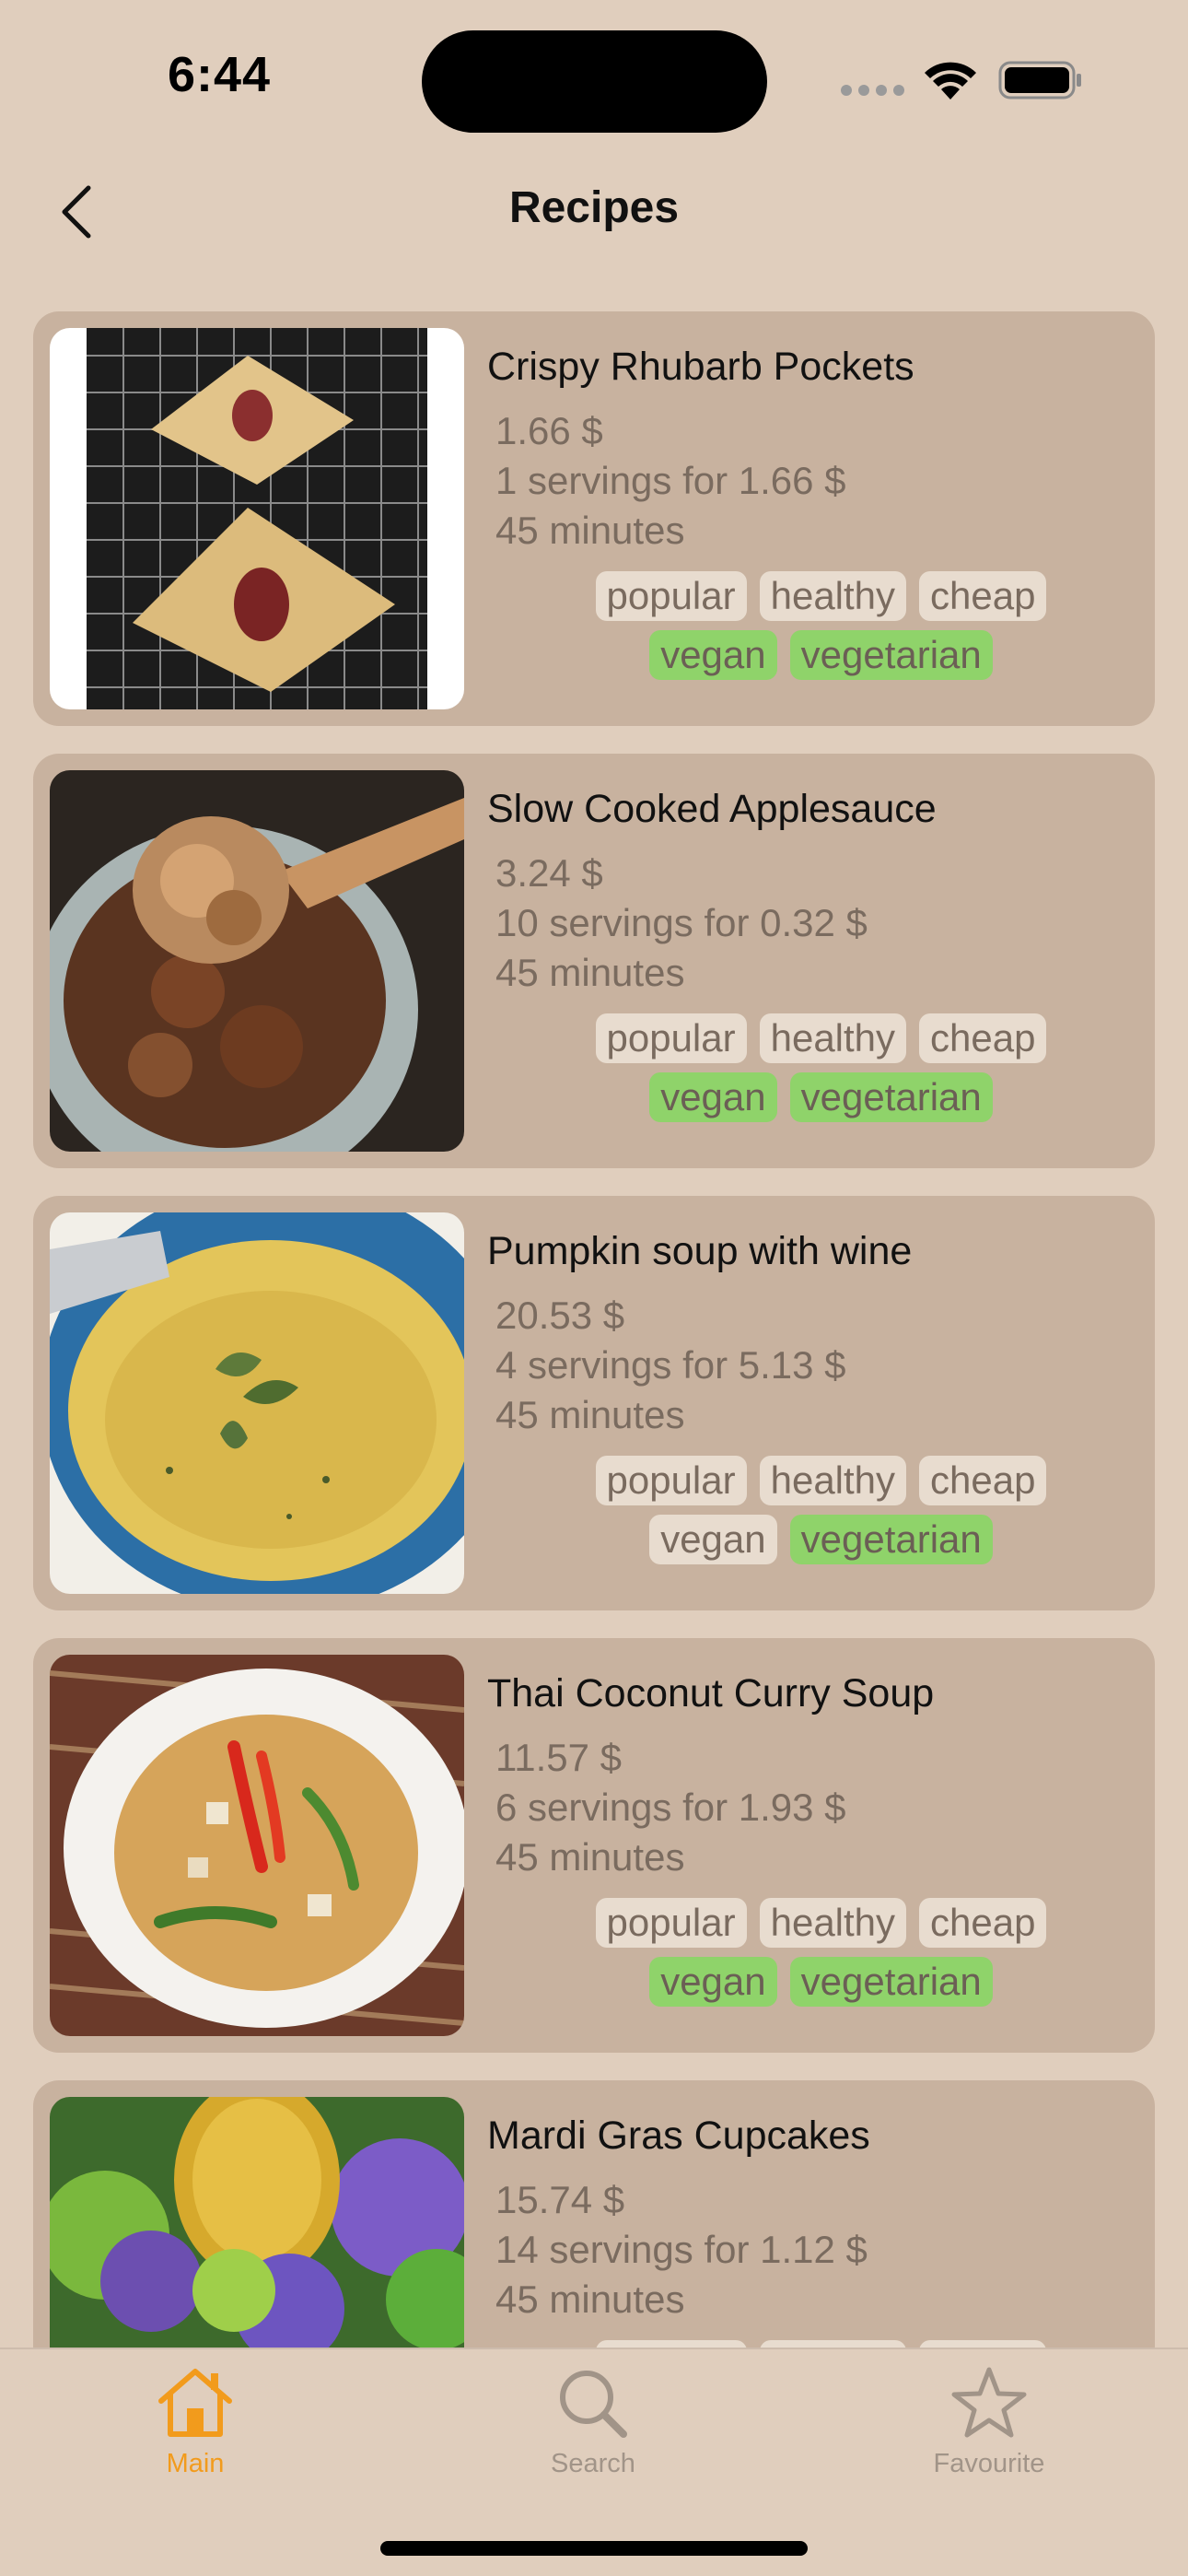  Describe the element at coordinates (989, 2402) in the screenshot. I see `star-icon` at that location.